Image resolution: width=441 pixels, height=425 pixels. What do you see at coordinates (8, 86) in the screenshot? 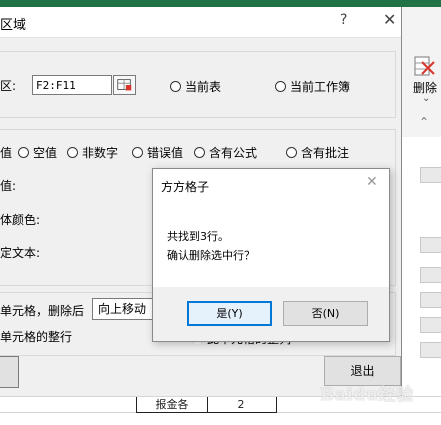
I see `range-label: 区:` at bounding box center [8, 86].